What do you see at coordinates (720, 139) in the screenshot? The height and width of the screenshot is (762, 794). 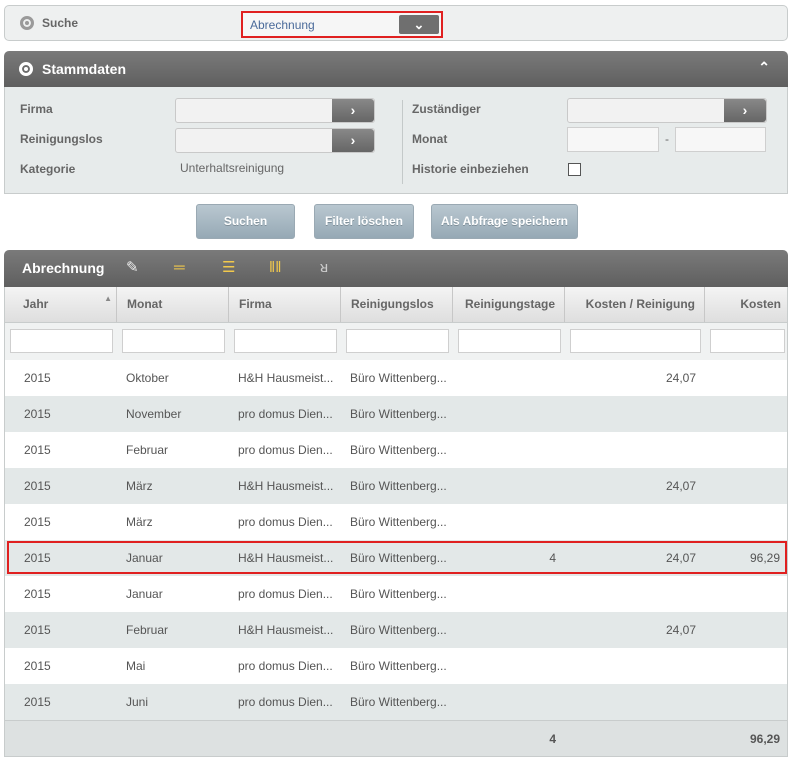 I see `monat-to-input` at bounding box center [720, 139].